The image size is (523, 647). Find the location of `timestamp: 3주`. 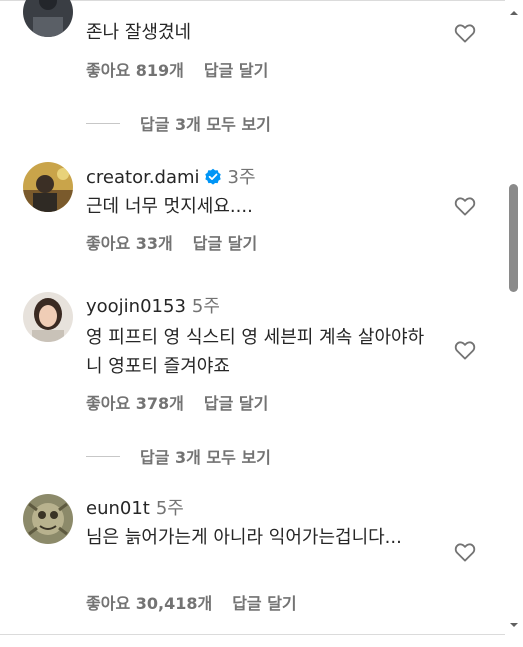

timestamp: 3주 is located at coordinates (241, 177).